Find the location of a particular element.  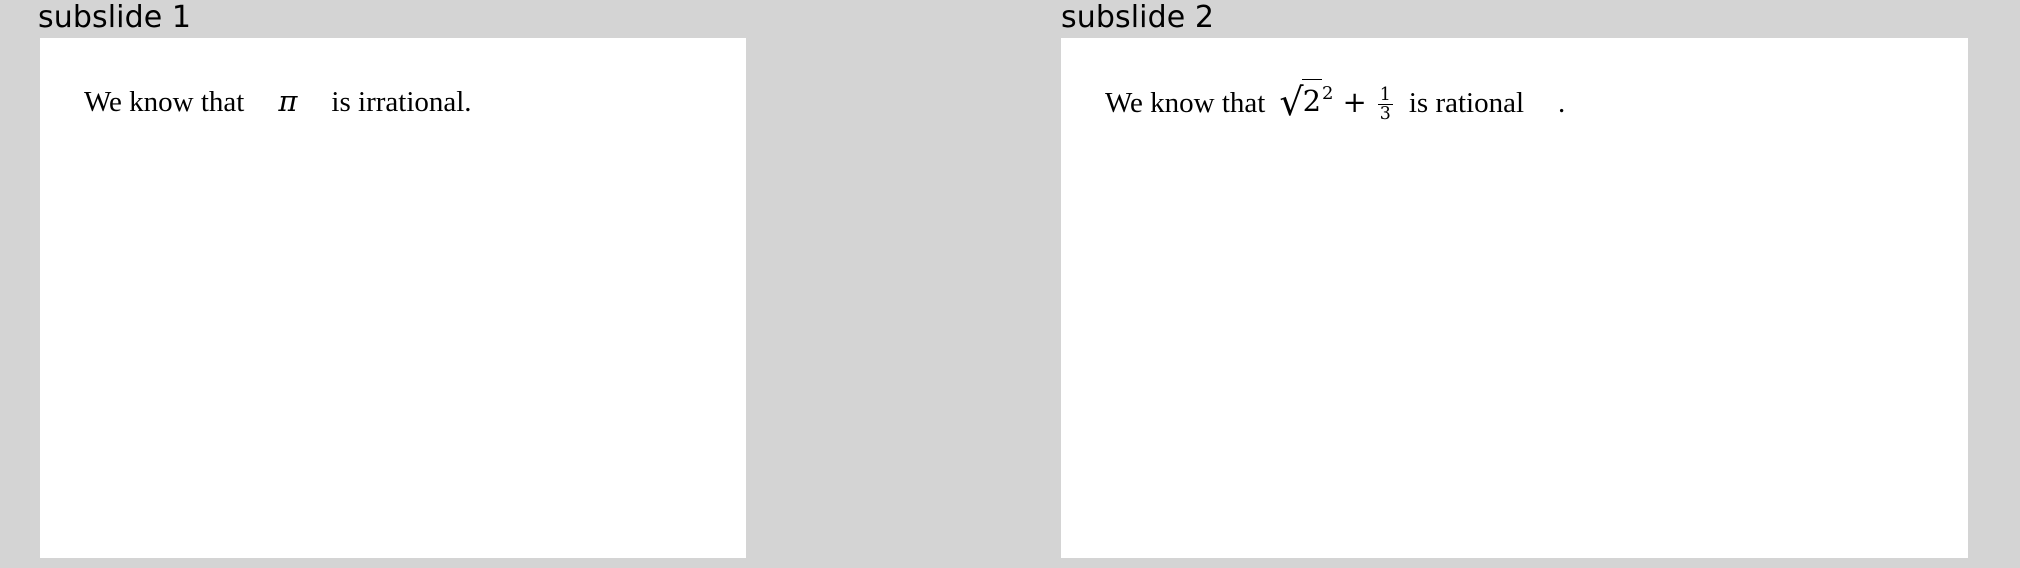

plus-operator: + is located at coordinates (1354, 102).